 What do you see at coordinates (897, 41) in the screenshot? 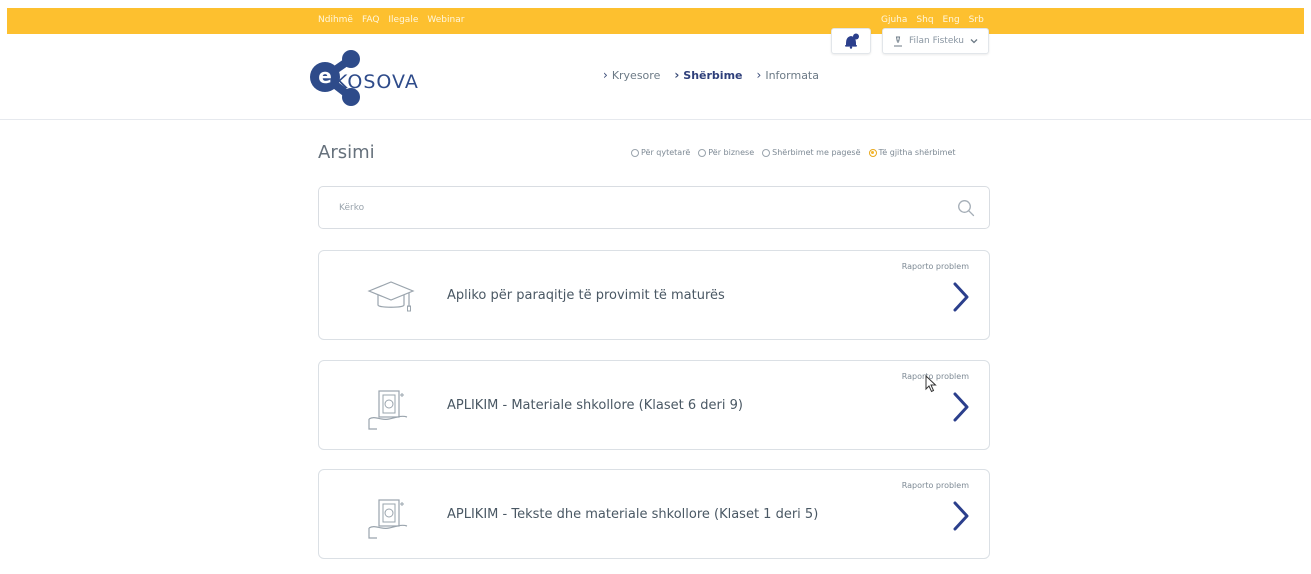
I see `user-icon` at bounding box center [897, 41].